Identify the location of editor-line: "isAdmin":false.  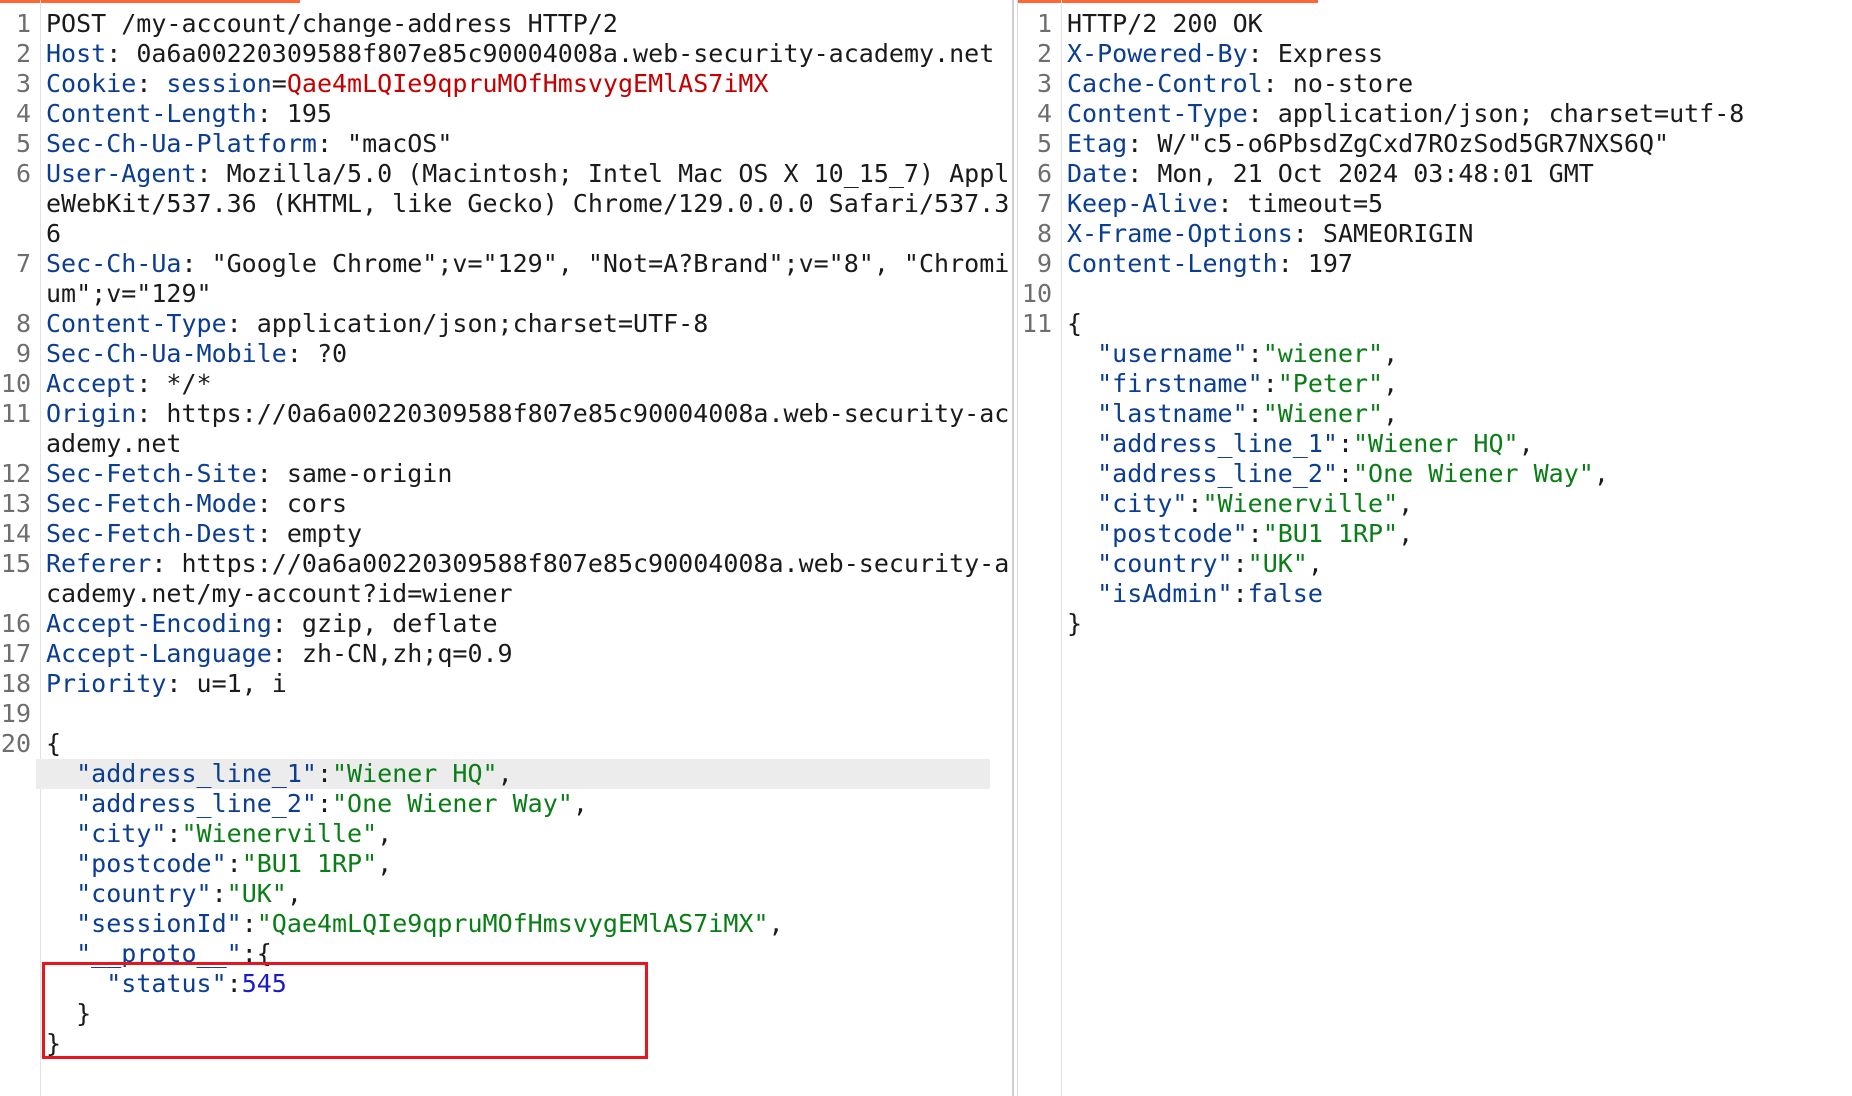
(1435, 594).